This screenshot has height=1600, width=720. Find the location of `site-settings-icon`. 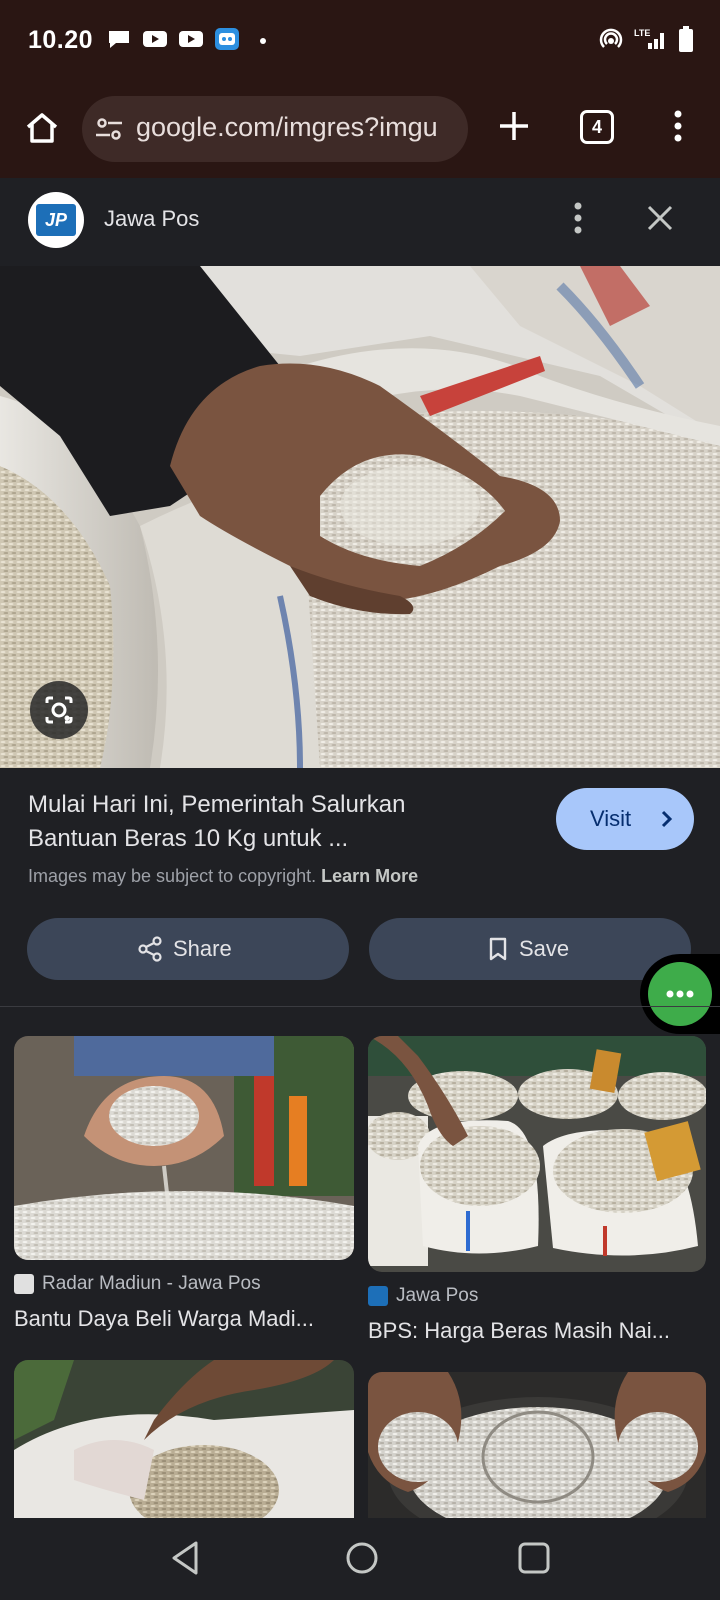

site-settings-icon is located at coordinates (109, 129).